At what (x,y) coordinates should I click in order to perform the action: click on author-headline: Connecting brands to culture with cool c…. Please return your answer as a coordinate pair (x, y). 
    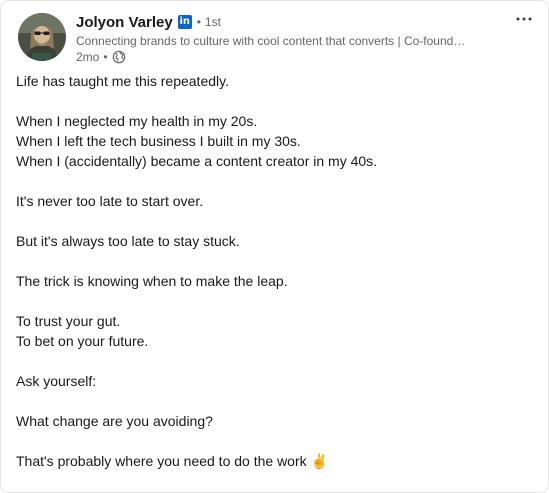
    Looking at the image, I should click on (271, 41).